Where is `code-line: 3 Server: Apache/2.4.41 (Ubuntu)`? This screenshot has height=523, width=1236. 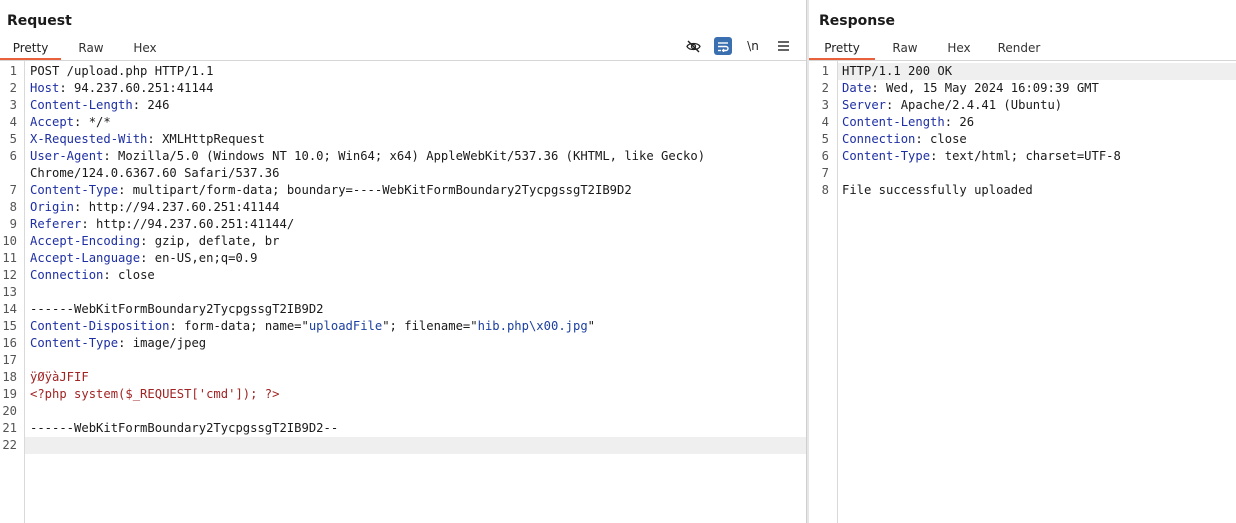
code-line: 3 Server: Apache/2.4.41 (Ubuntu) is located at coordinates (1022, 105).